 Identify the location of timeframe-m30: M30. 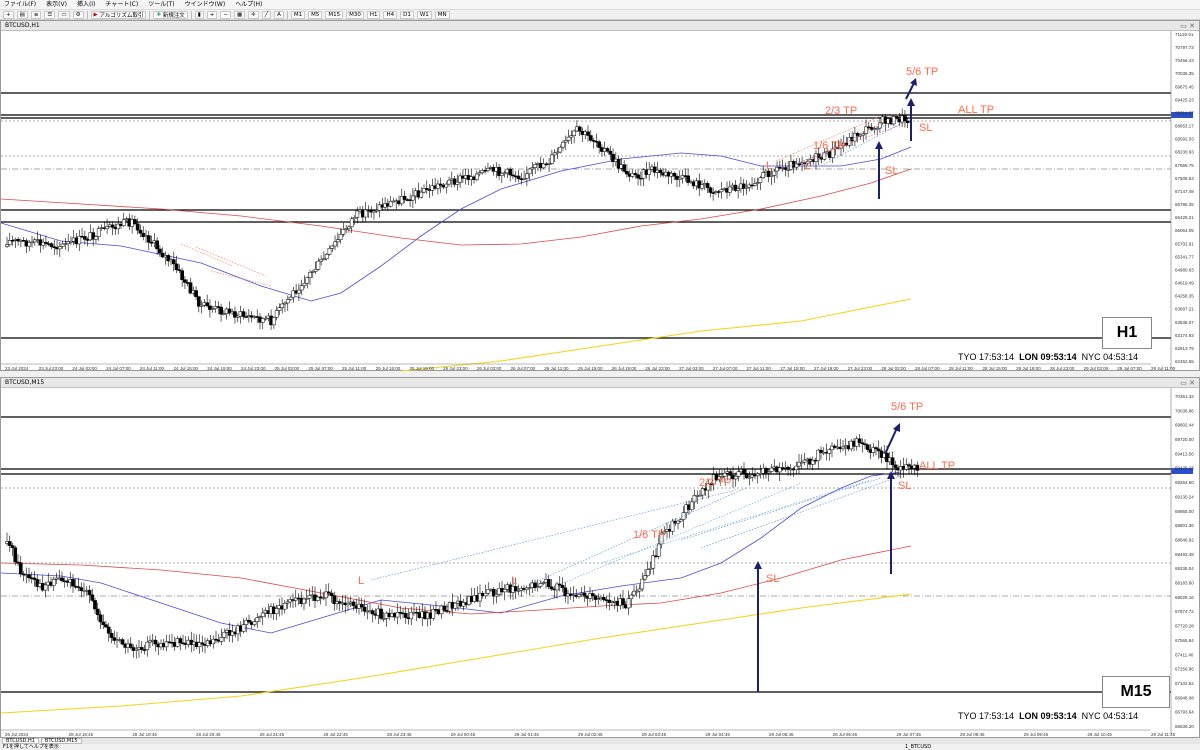
(355, 14).